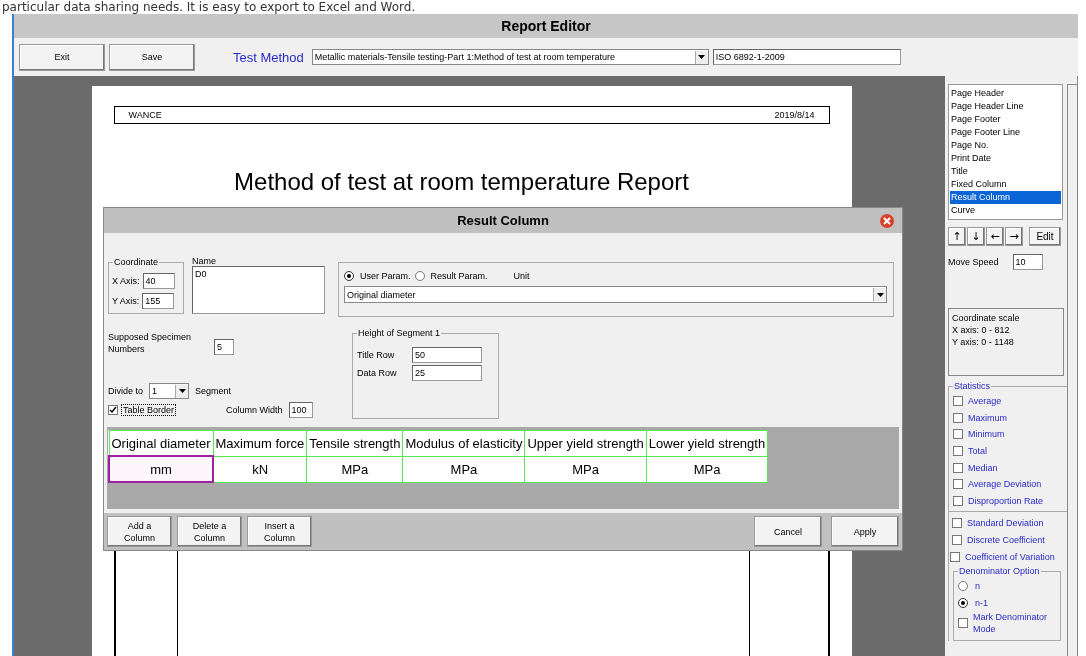 Image resolution: width=1086 pixels, height=656 pixels. What do you see at coordinates (586, 443) in the screenshot?
I see `column-header: Upper yield strength` at bounding box center [586, 443].